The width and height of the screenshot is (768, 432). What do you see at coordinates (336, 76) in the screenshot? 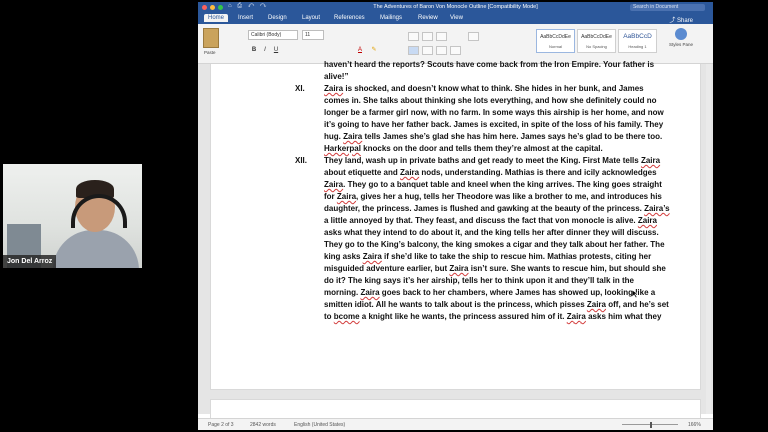
I see `doc-line: alive!”` at bounding box center [336, 76].